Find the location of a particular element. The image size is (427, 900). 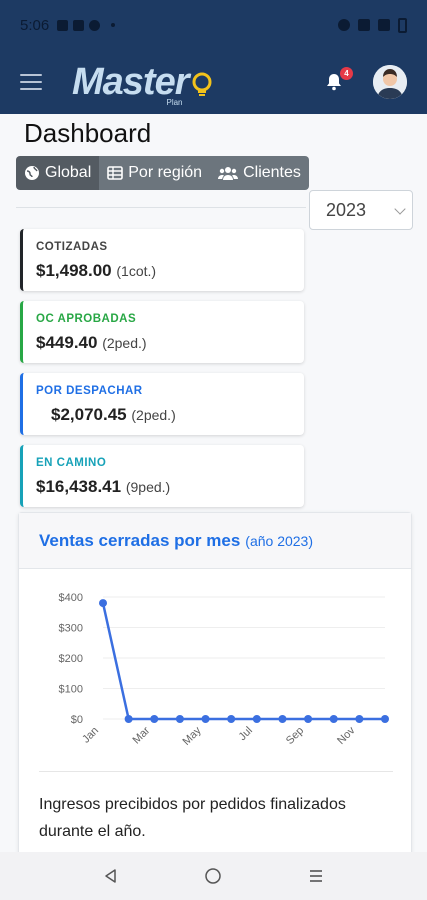

home-button is located at coordinates (213, 876).